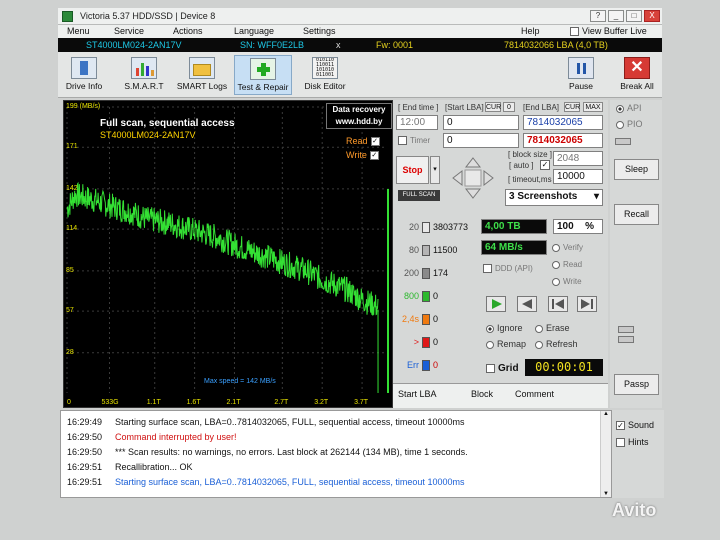 Image resolution: width=720 pixels, height=540 pixels. What do you see at coordinates (496, 304) in the screenshot?
I see `play-button` at bounding box center [496, 304].